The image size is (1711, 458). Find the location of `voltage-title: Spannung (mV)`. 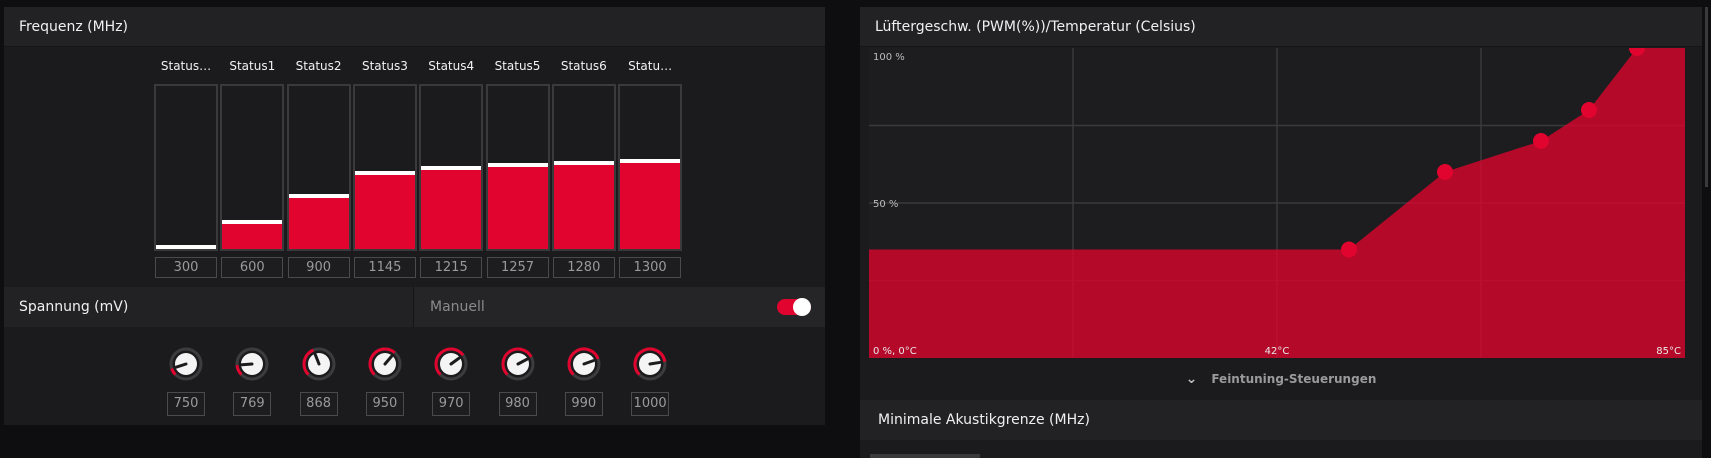

voltage-title: Spannung (mV) is located at coordinates (209, 307).